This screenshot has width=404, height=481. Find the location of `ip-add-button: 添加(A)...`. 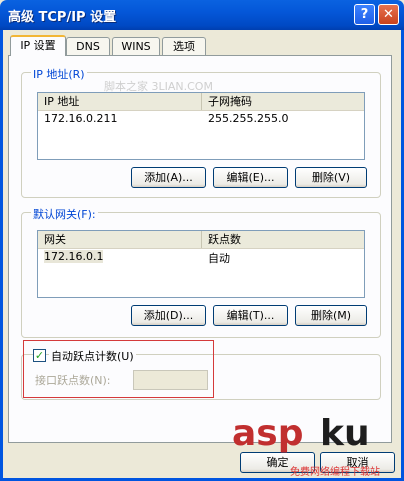

ip-add-button: 添加(A)... is located at coordinates (168, 177).